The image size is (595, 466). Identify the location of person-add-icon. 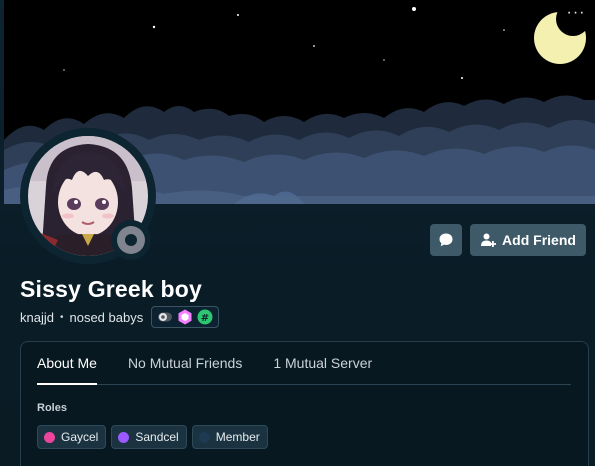
(488, 240).